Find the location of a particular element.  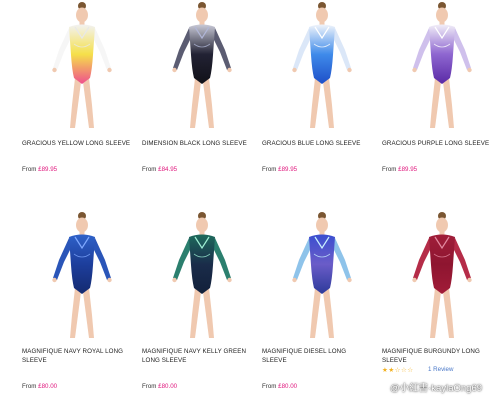

product-name: MAGNIFIQUE DIESEL LONG SLEEVE is located at coordinates (312, 356).